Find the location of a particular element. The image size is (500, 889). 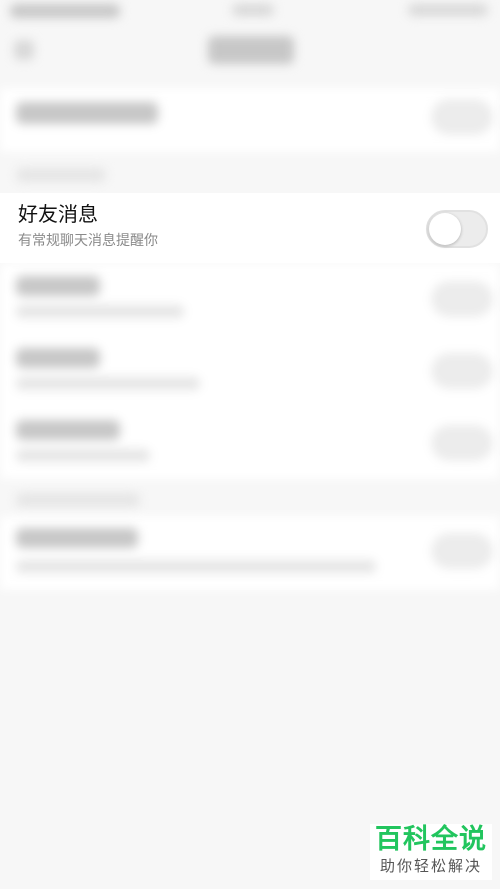

setting-row-5-label is located at coordinates (77, 538).